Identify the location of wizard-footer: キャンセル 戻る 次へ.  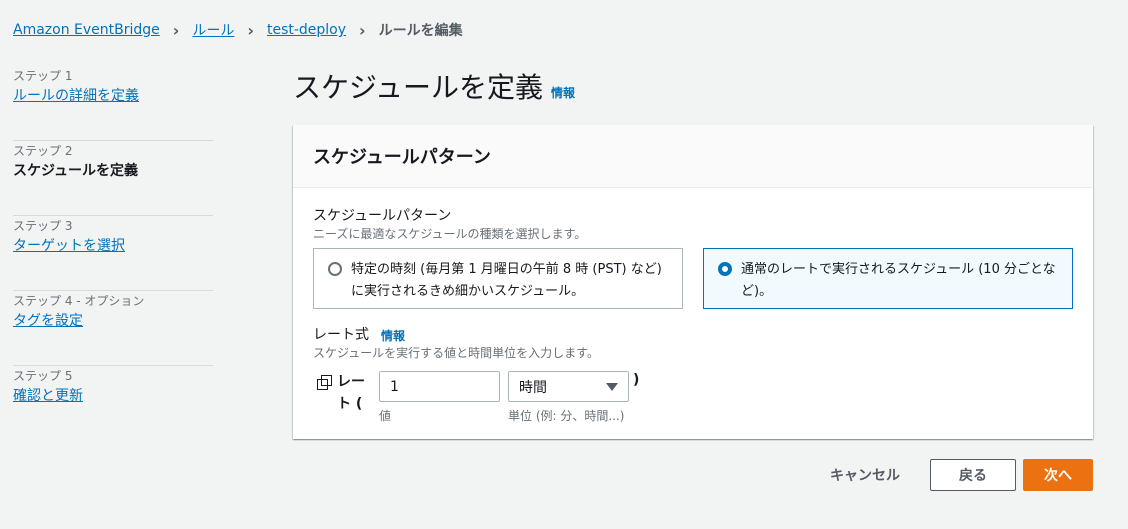
(961, 475).